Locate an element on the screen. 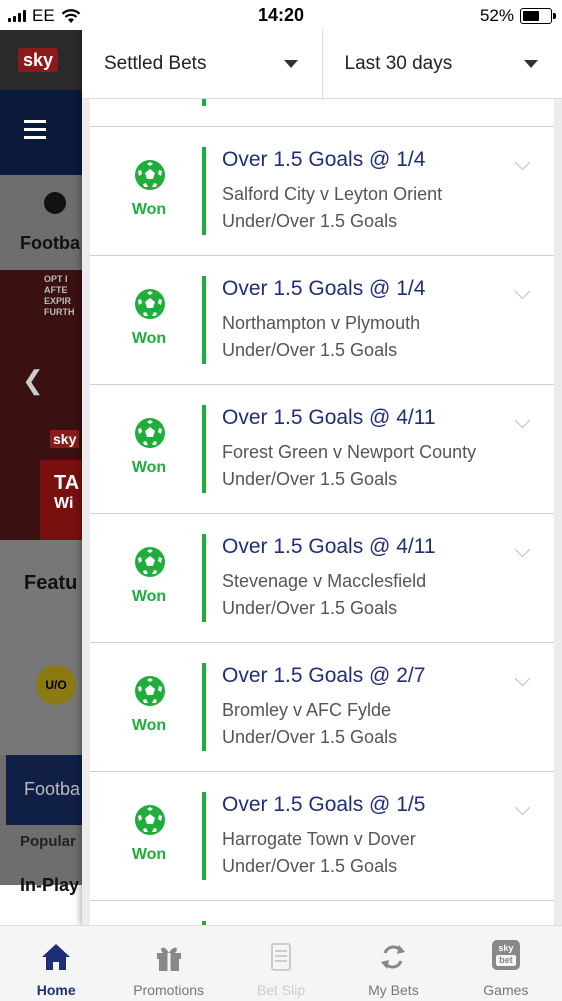 This screenshot has width=562, height=1001. home-icon is located at coordinates (56, 957).